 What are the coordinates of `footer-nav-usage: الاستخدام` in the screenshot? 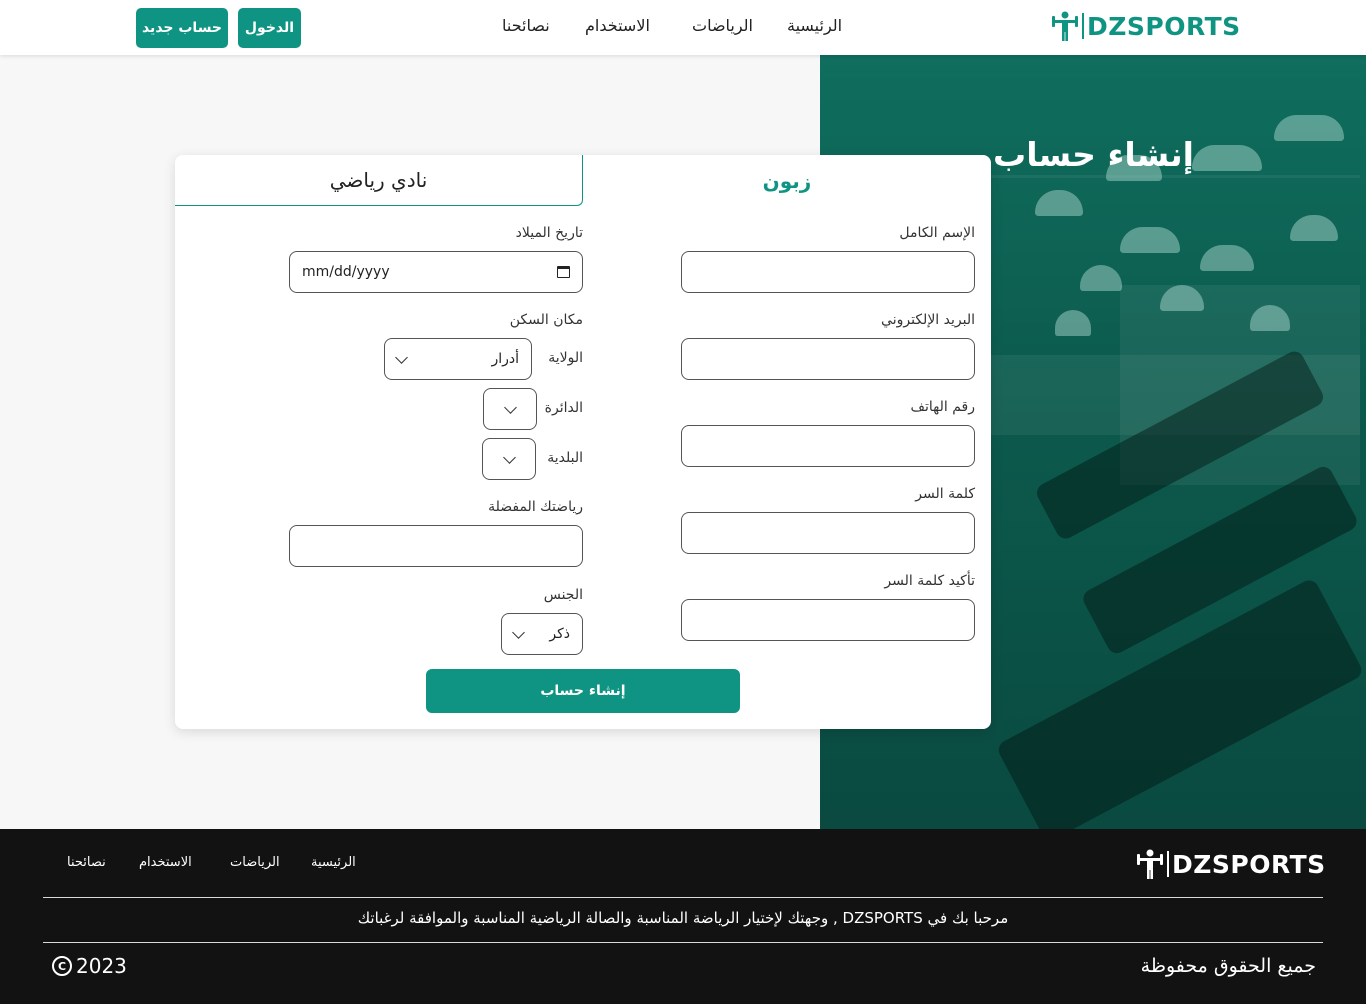 It's located at (165, 862).